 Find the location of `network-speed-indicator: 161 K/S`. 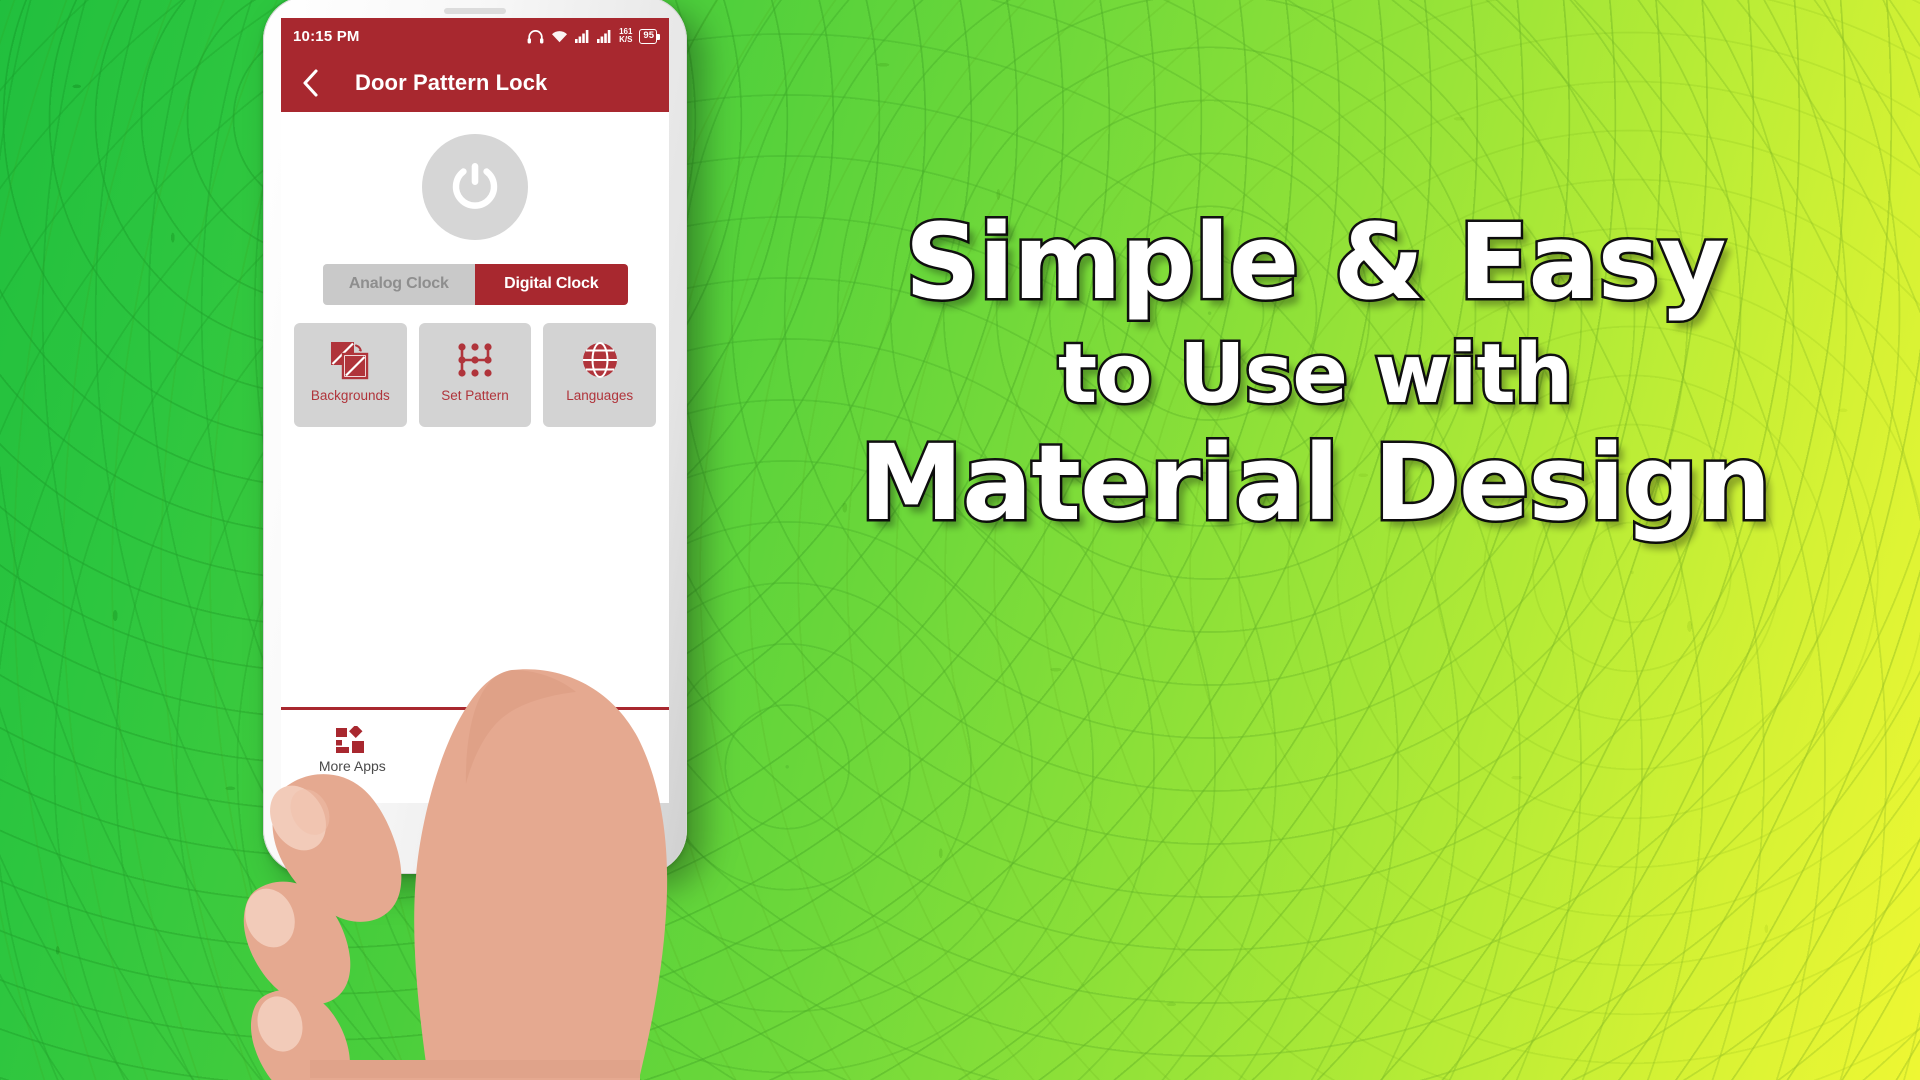

network-speed-indicator: 161 K/S is located at coordinates (626, 36).